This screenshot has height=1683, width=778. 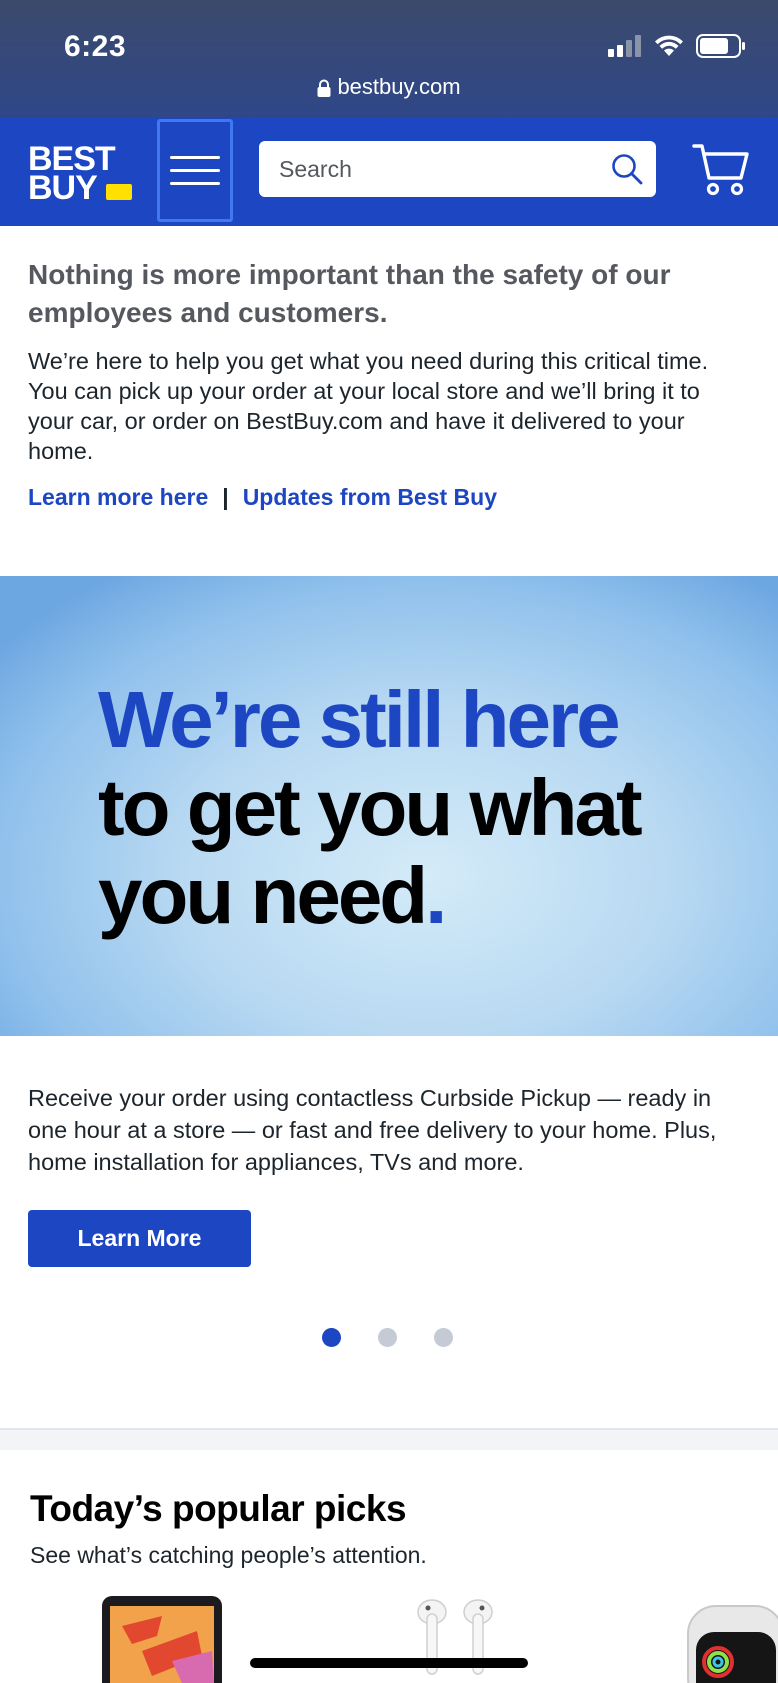 What do you see at coordinates (389, 1439) in the screenshot?
I see `section-divider` at bounding box center [389, 1439].